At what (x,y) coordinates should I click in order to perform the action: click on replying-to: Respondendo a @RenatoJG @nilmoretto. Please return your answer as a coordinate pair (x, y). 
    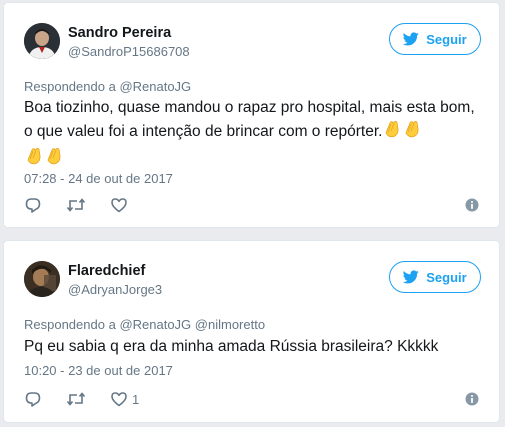
    Looking at the image, I should click on (144, 324).